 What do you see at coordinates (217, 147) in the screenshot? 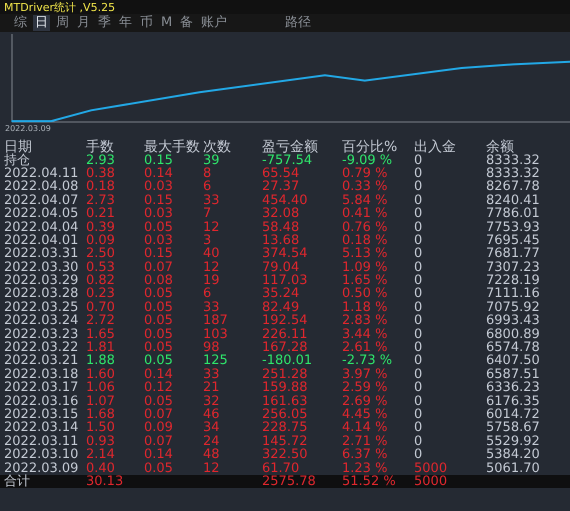
I see `column-header: 次数` at bounding box center [217, 147].